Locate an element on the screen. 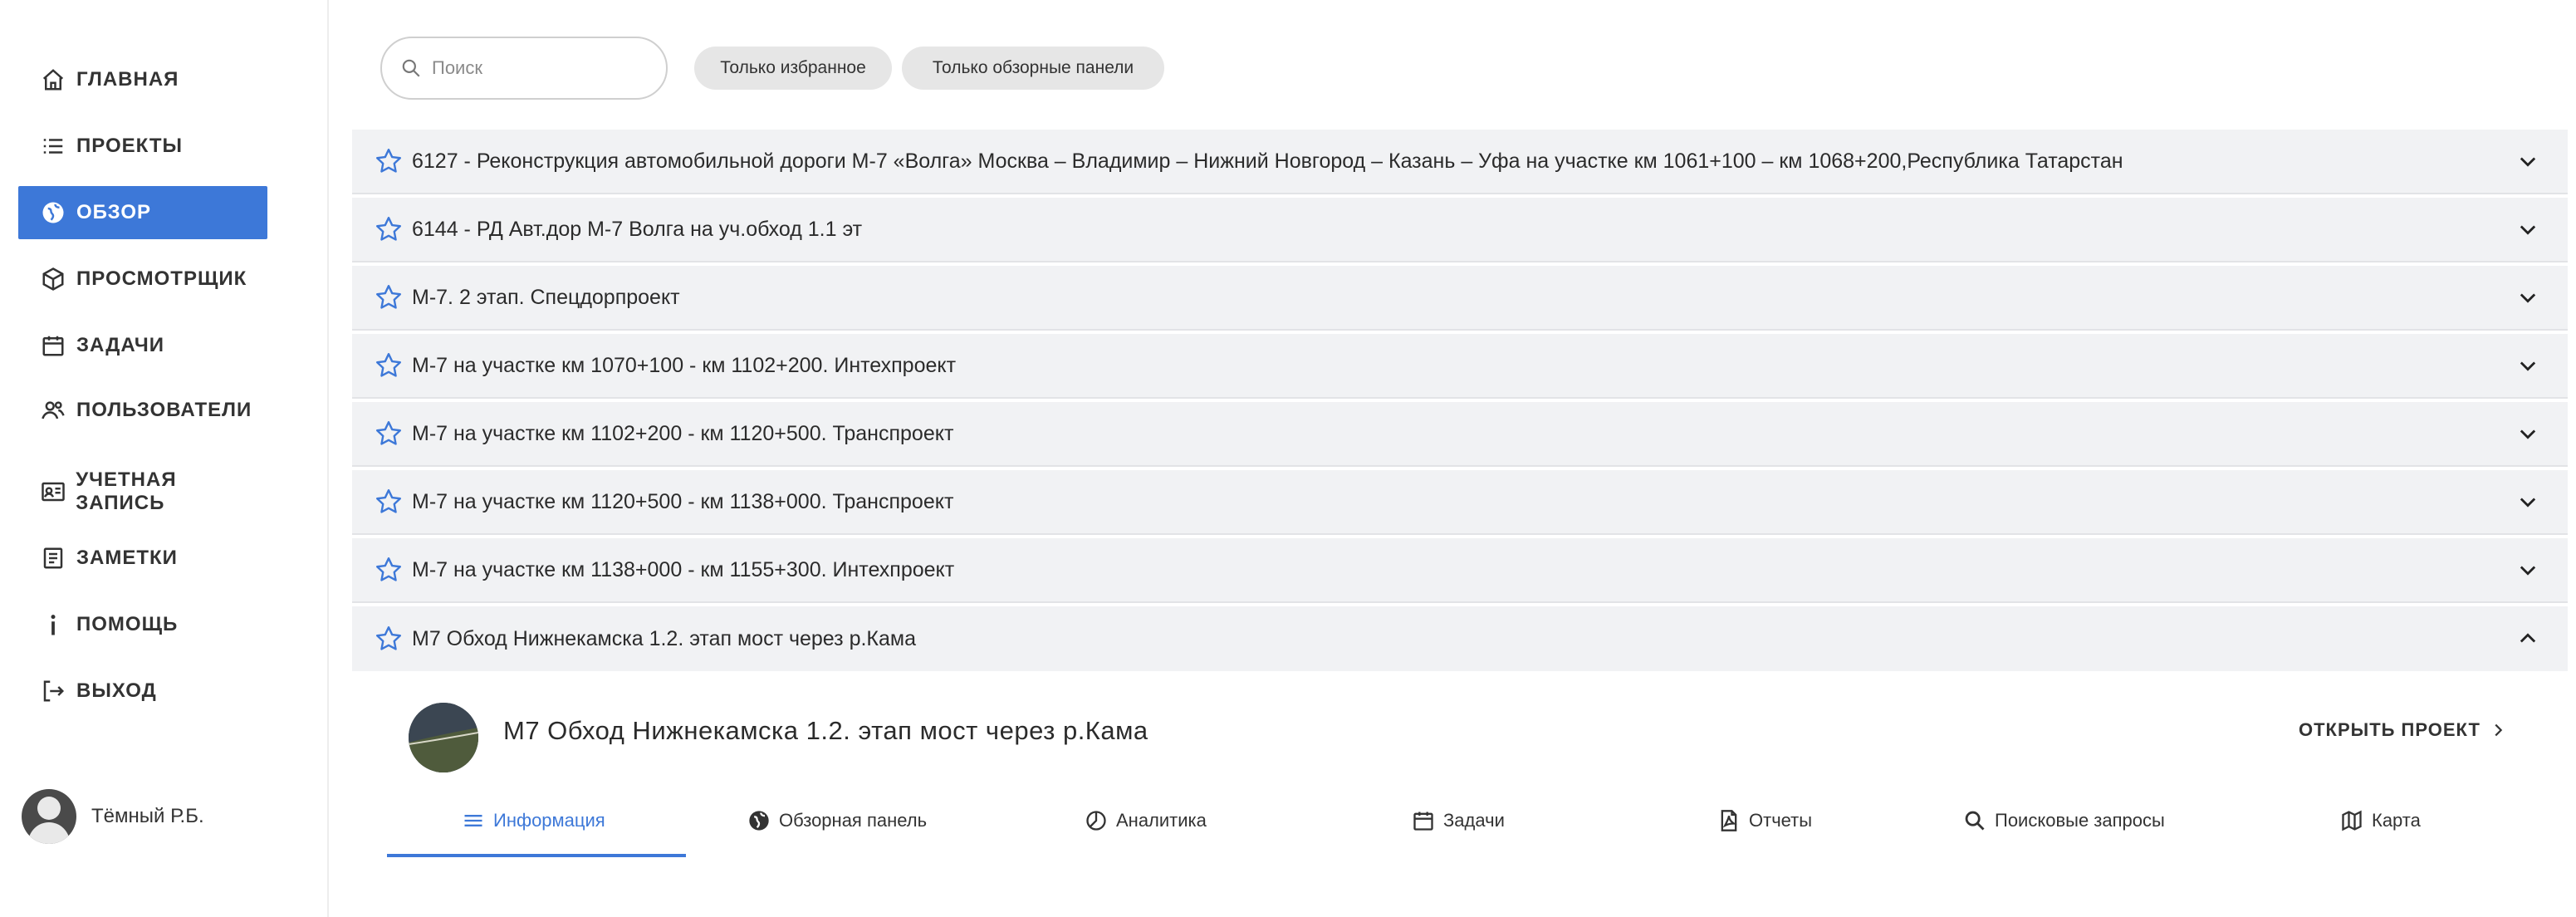  pdf-file-icon is located at coordinates (1729, 820).